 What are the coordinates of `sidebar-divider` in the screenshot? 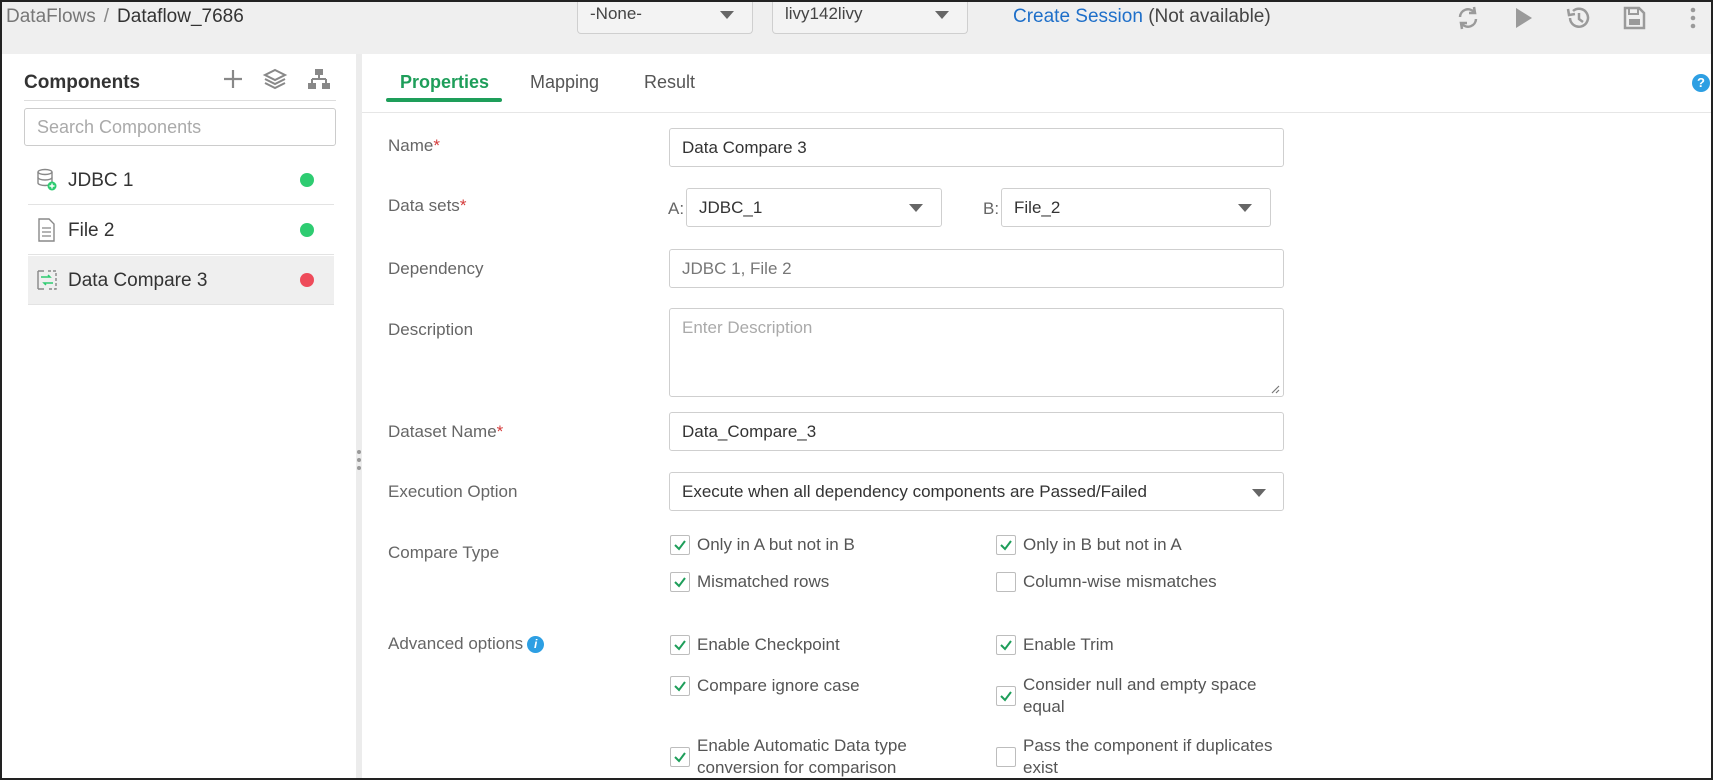 It's located at (180, 100).